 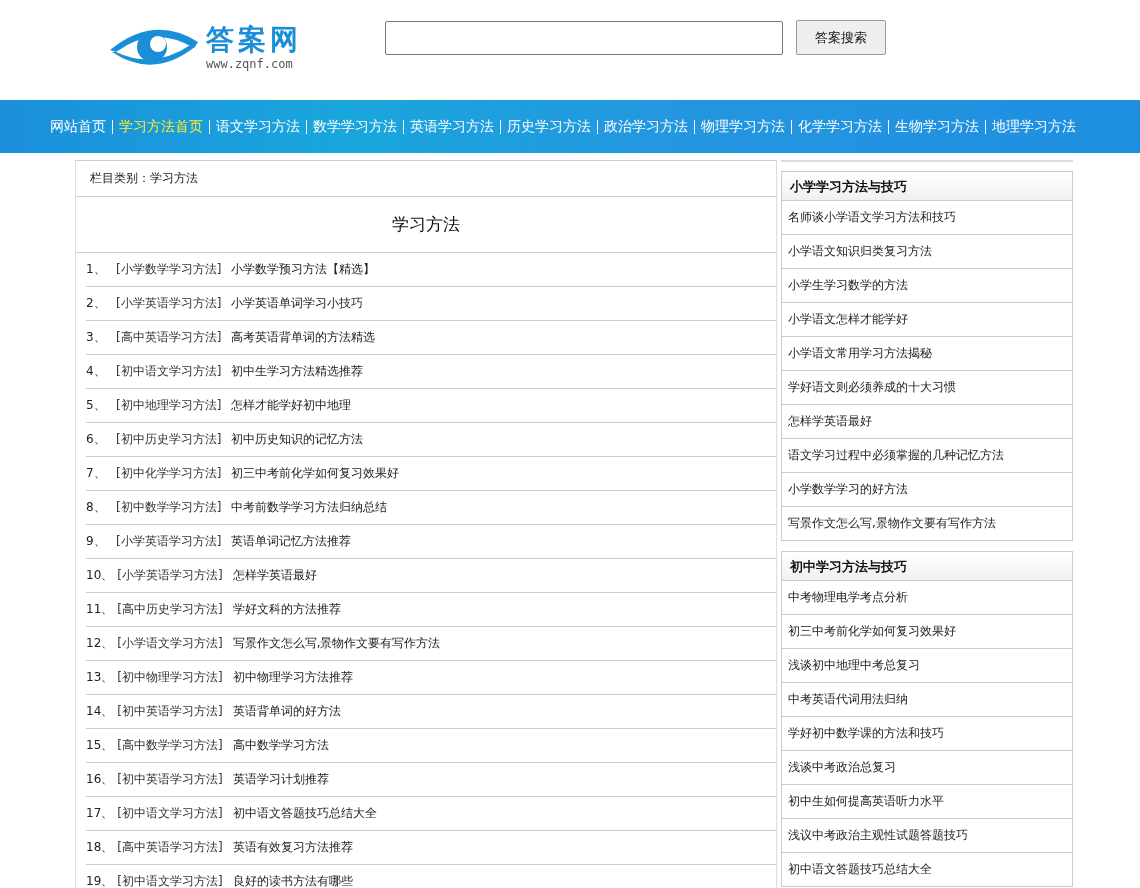 I want to click on sidebar-link: 中考物理电学考点分析, so click(x=927, y=598).